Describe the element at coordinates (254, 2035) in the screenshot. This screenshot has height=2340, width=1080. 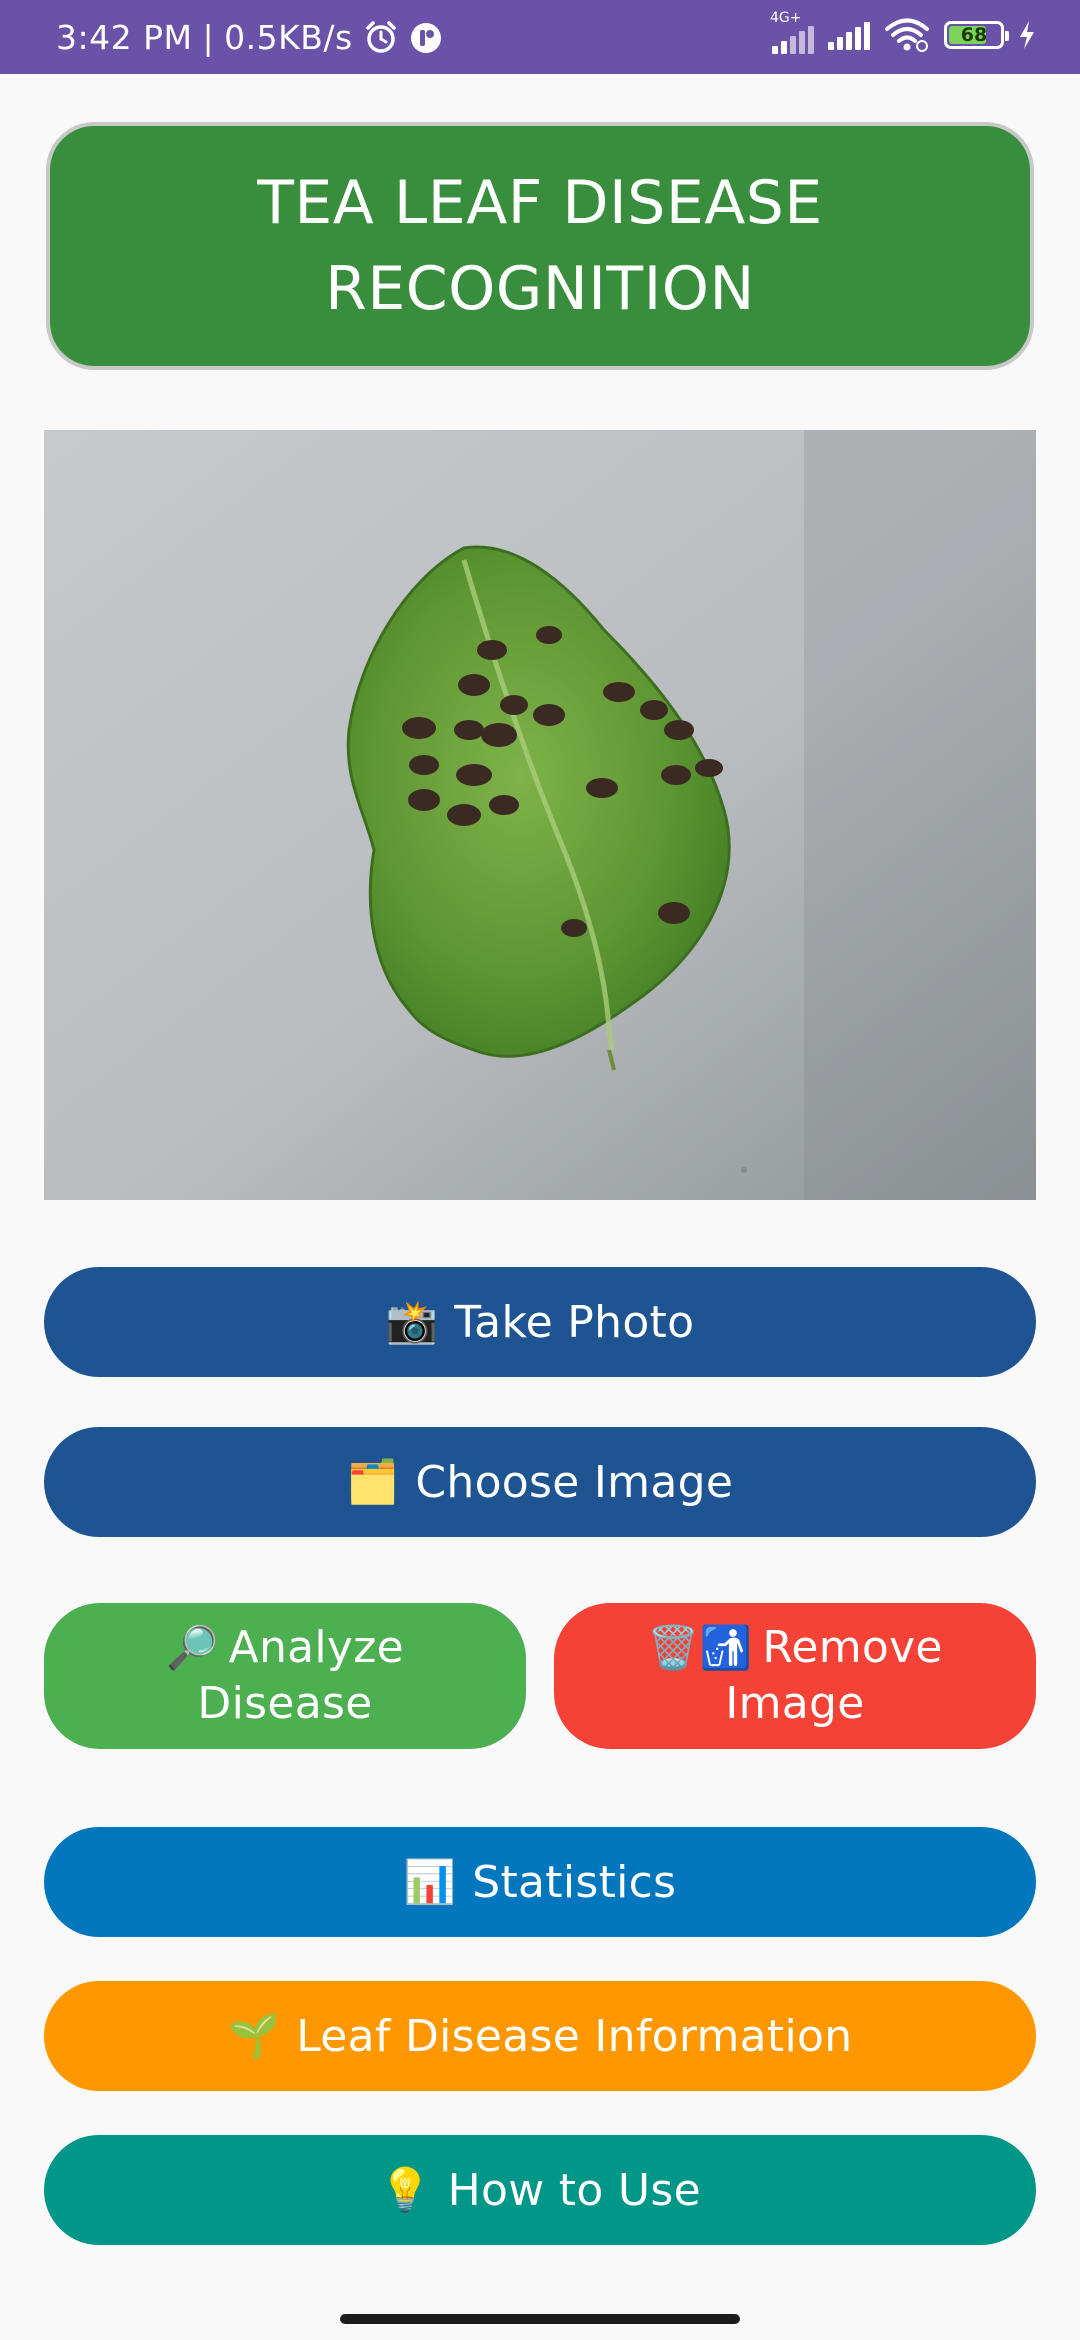
I see `seedling-icon: 🌱` at that location.